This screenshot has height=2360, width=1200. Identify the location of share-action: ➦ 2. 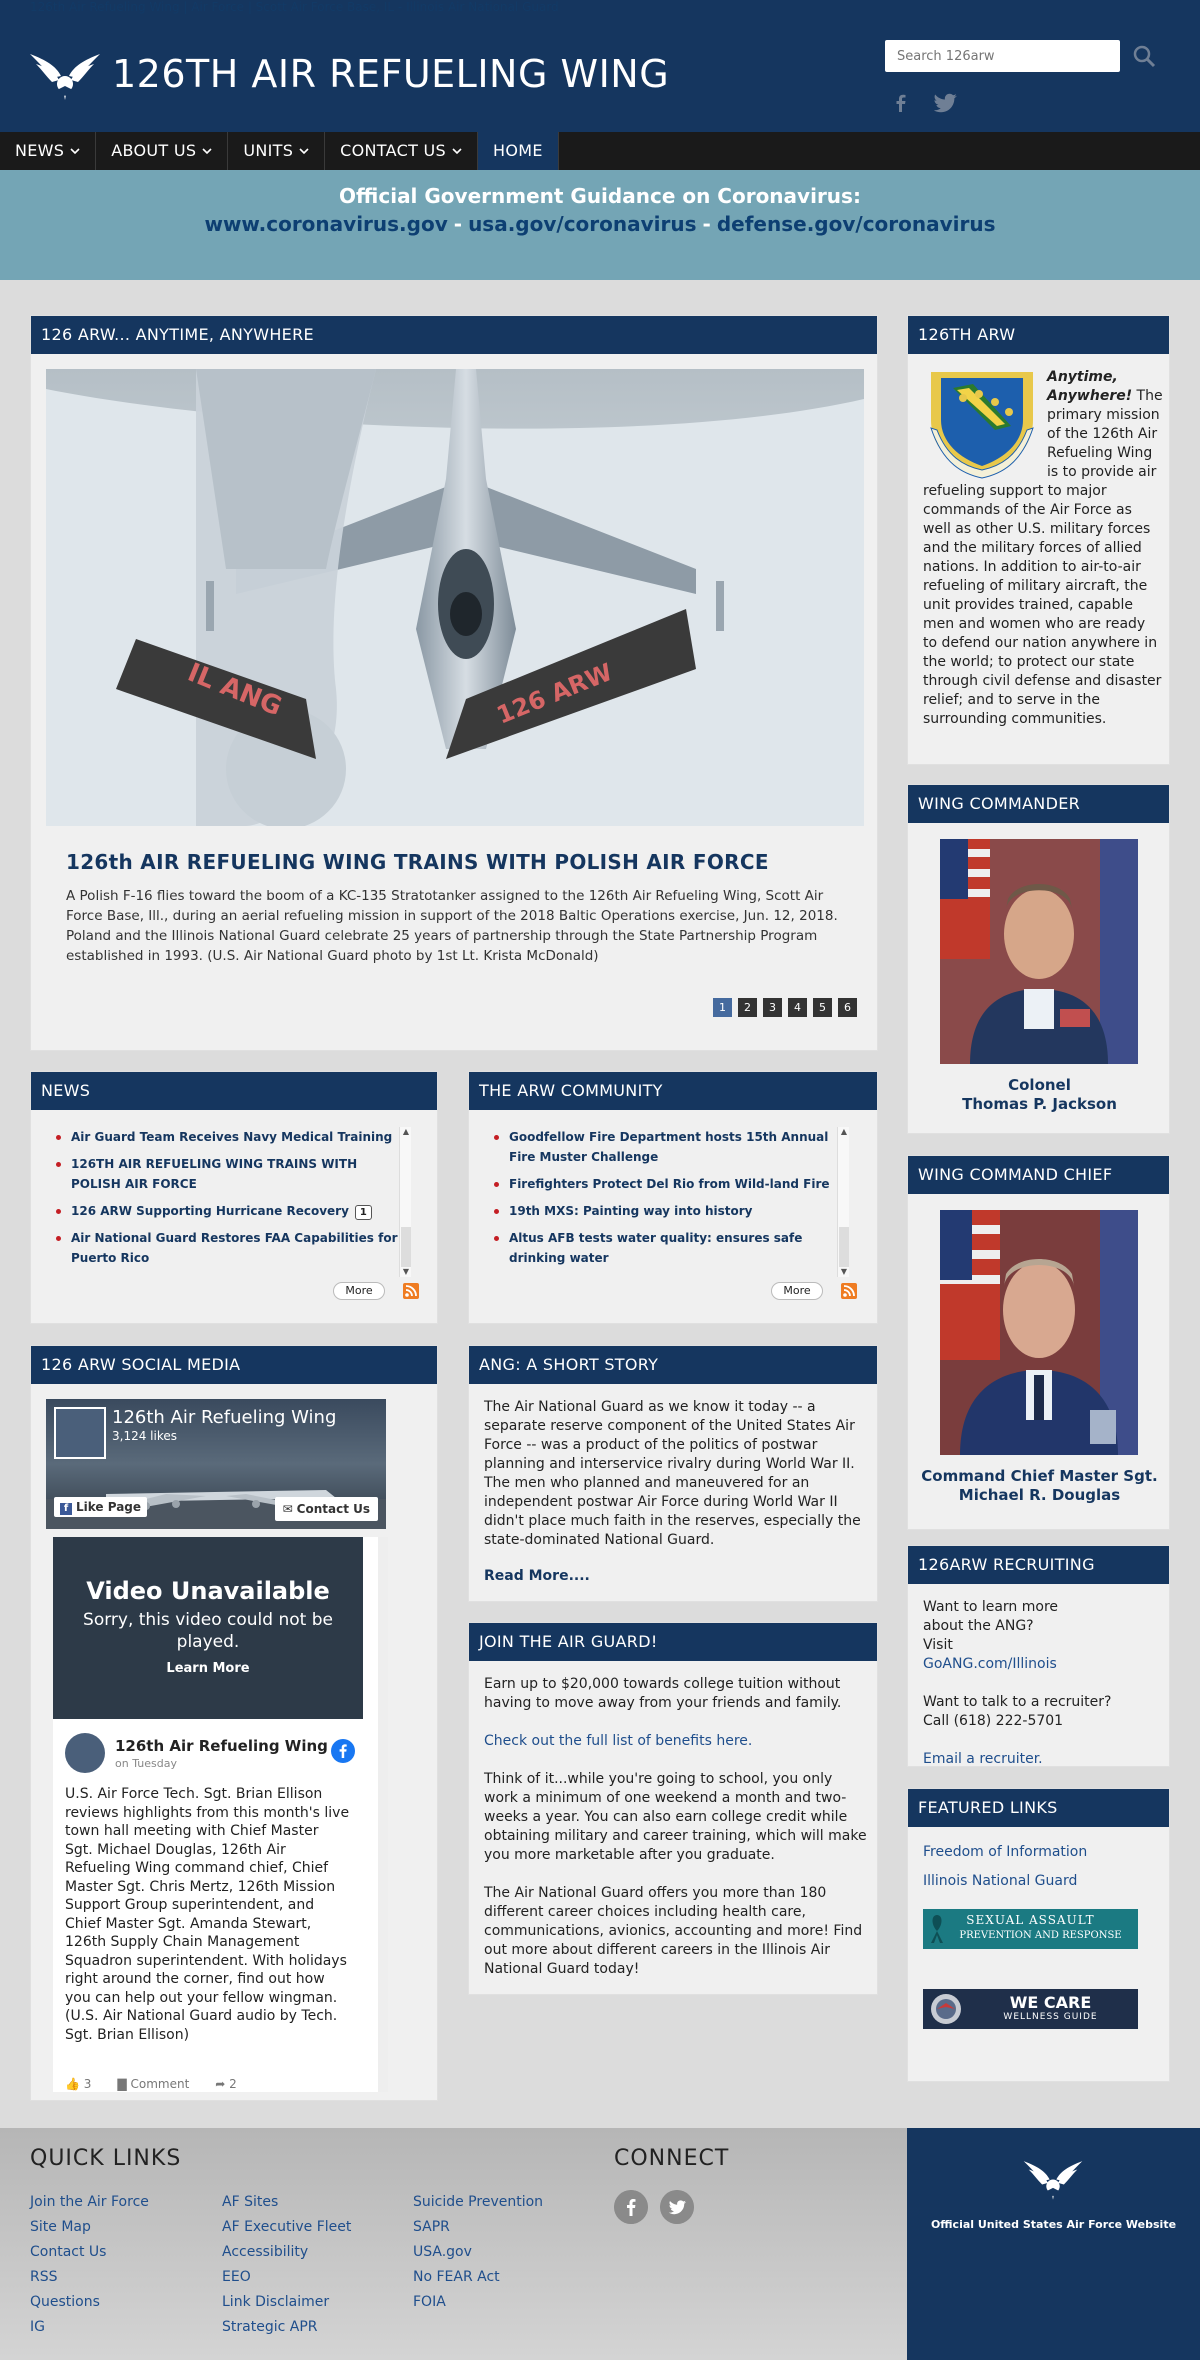
(226, 2084).